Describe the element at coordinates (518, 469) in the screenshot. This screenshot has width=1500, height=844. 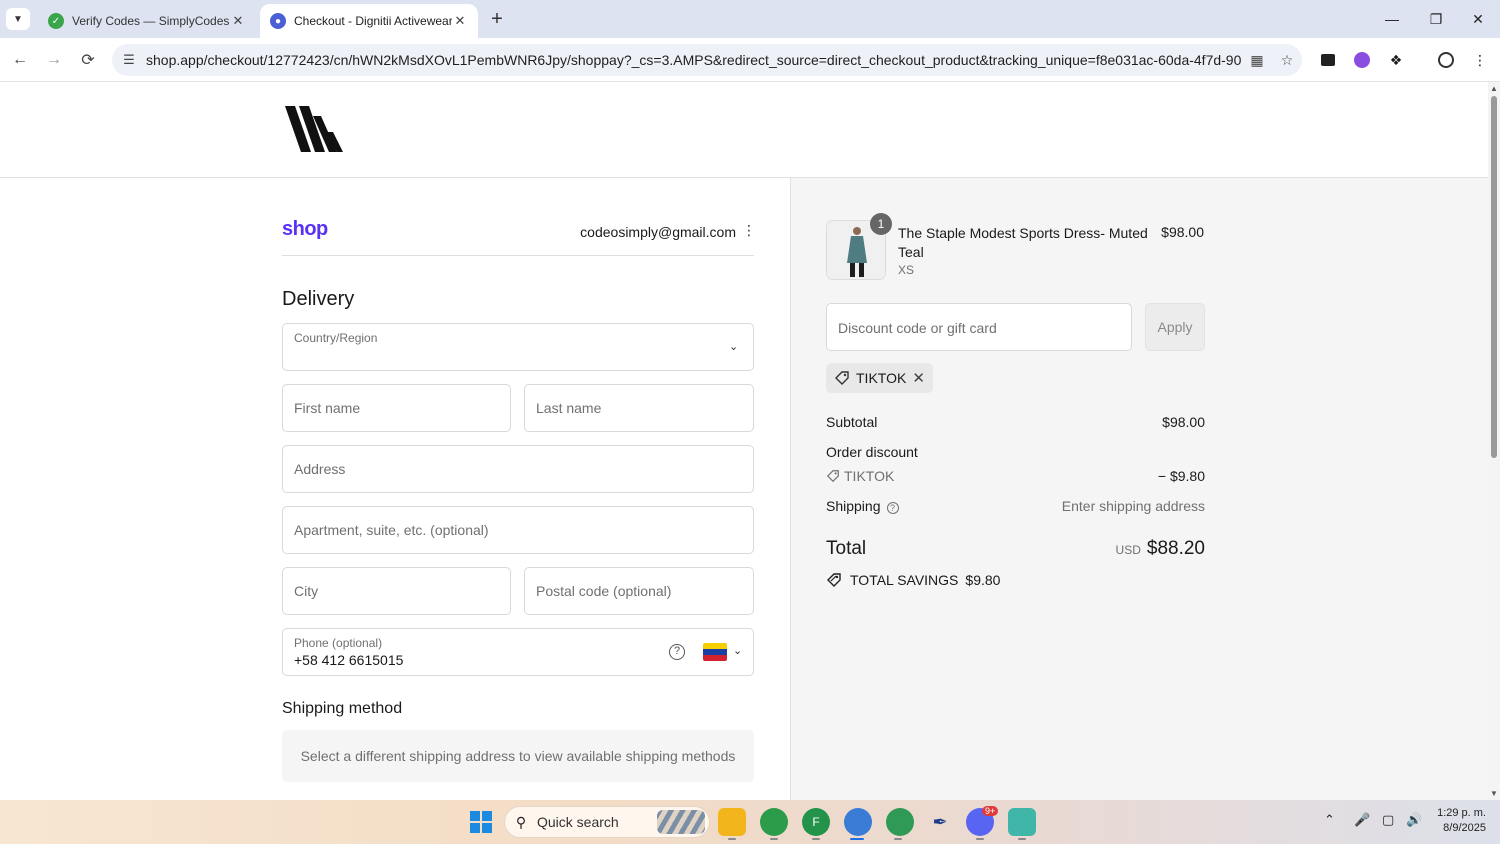
I see `address-field: Address` at that location.